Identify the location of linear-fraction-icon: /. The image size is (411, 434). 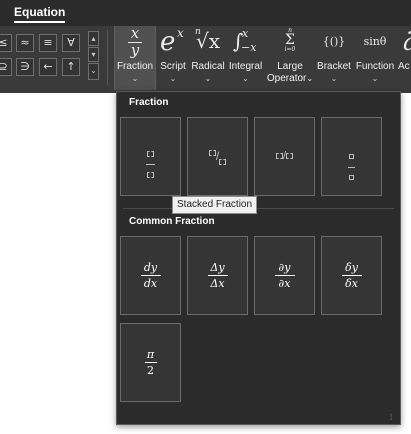
(284, 156).